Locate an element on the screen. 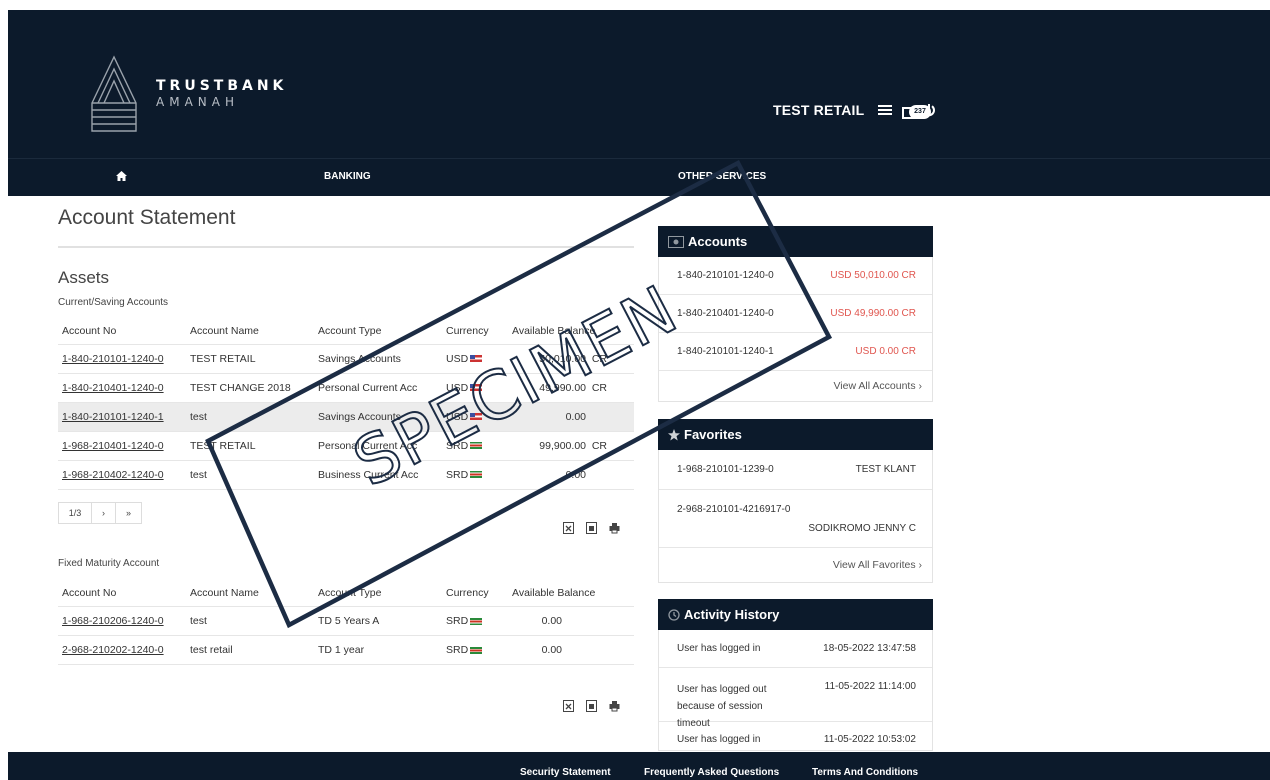 Image resolution: width=1270 pixels, height=780 pixels. nav-banking: BANKING is located at coordinates (347, 176).